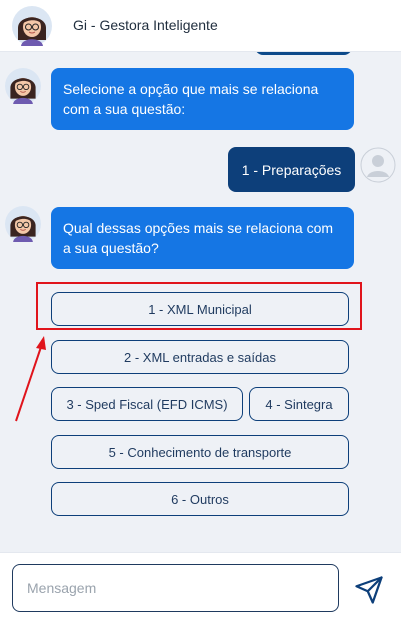 Image resolution: width=401 pixels, height=618 pixels. What do you see at coordinates (291, 169) in the screenshot?
I see `user-message: 1 - Preparações` at bounding box center [291, 169].